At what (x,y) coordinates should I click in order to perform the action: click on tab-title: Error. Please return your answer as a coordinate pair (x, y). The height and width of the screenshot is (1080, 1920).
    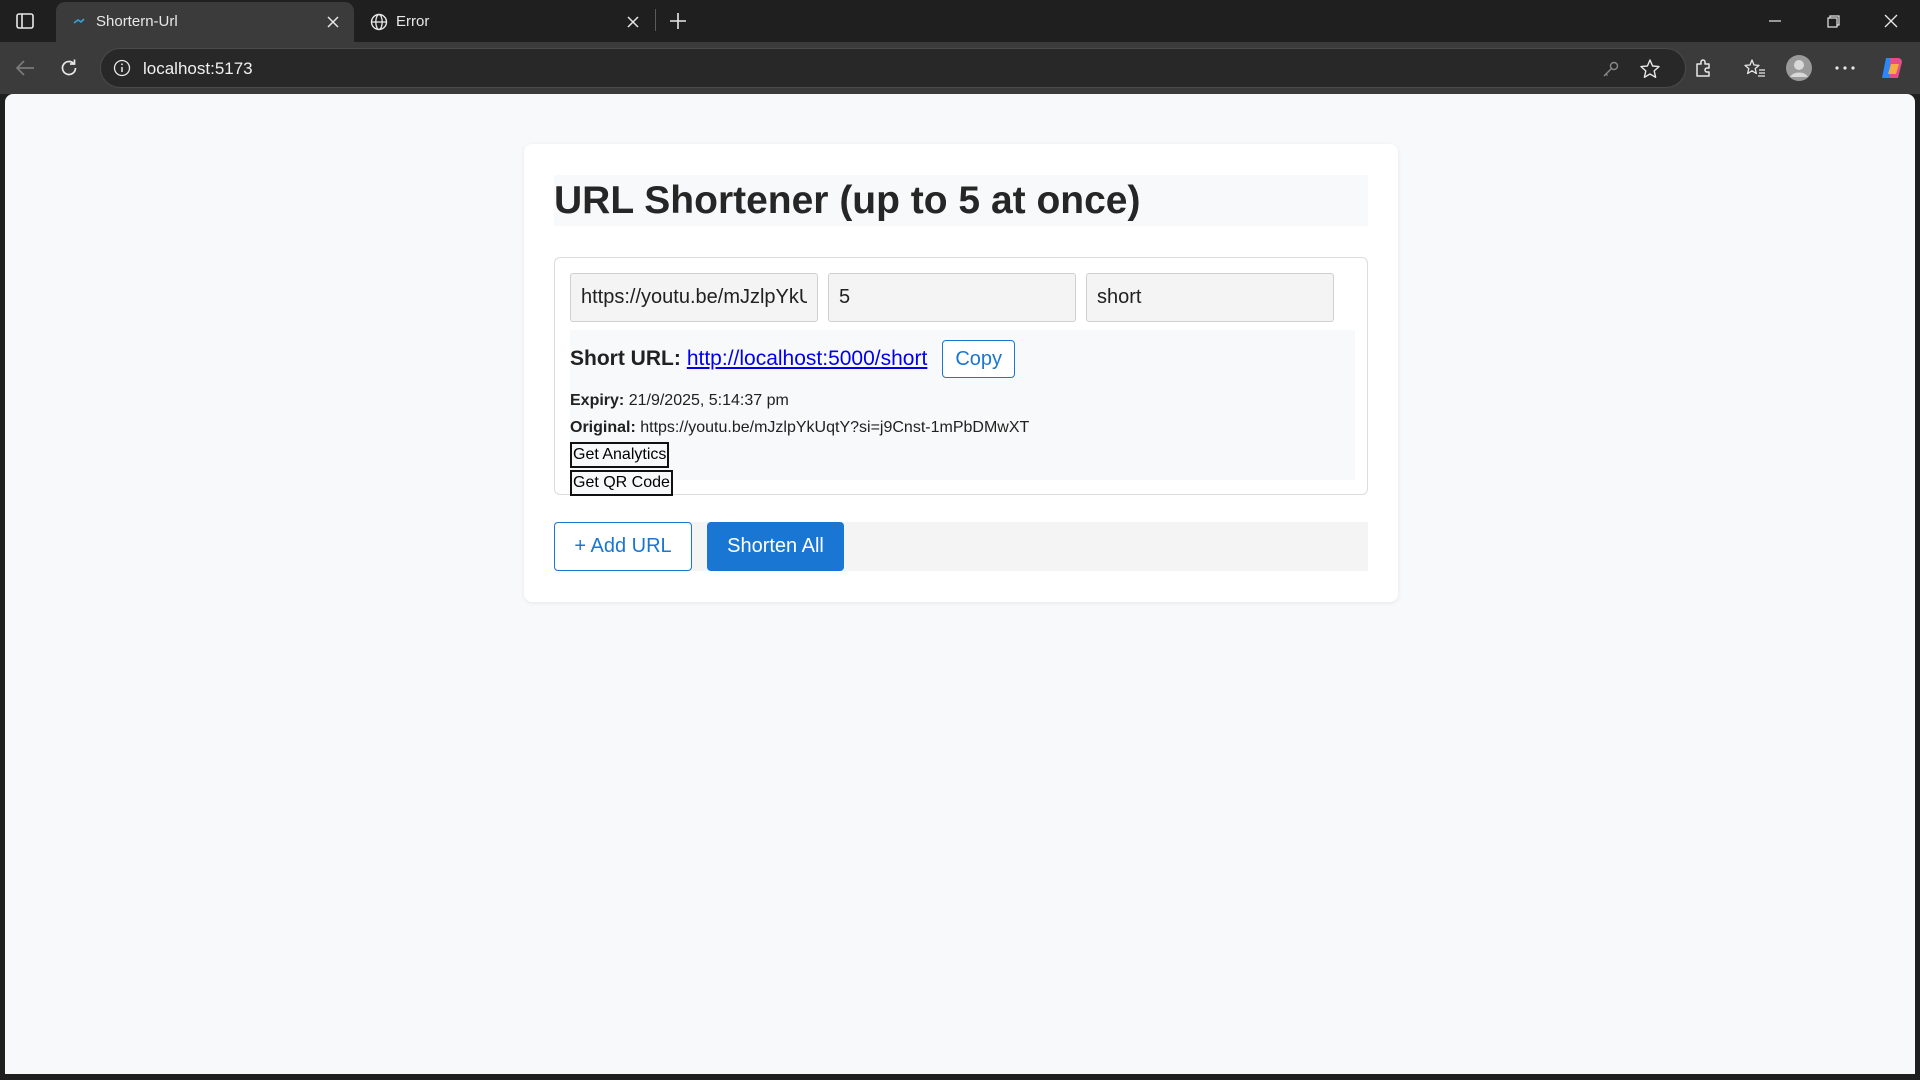
    Looking at the image, I should click on (413, 21).